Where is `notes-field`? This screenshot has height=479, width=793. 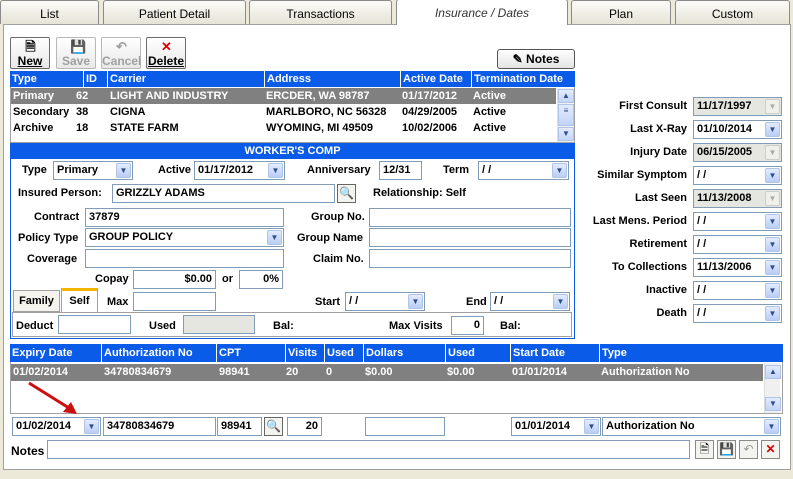
notes-field is located at coordinates (368, 449).